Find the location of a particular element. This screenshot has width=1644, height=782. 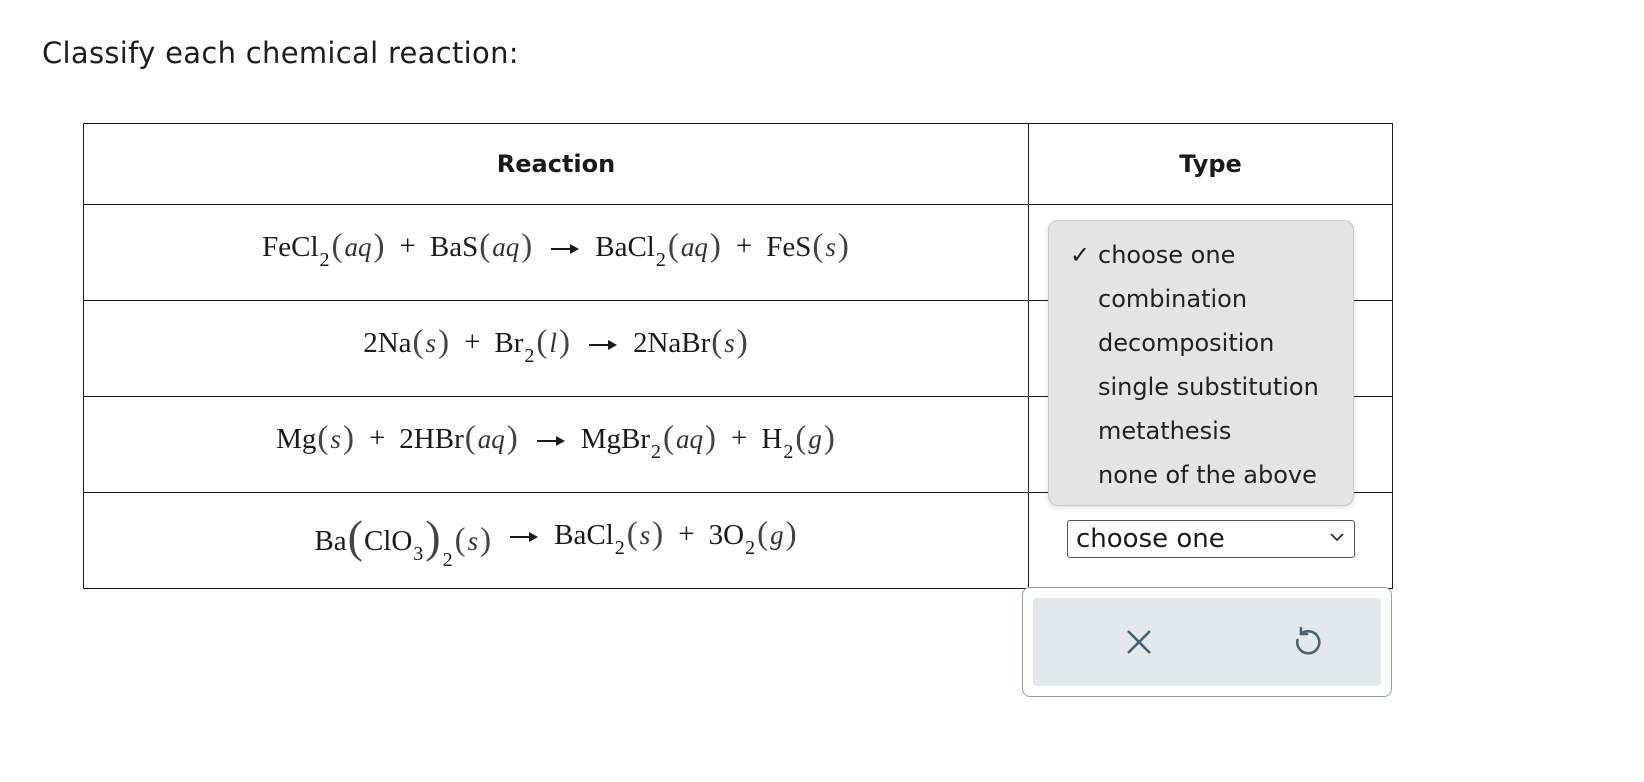

undo-icon is located at coordinates (1308, 640).